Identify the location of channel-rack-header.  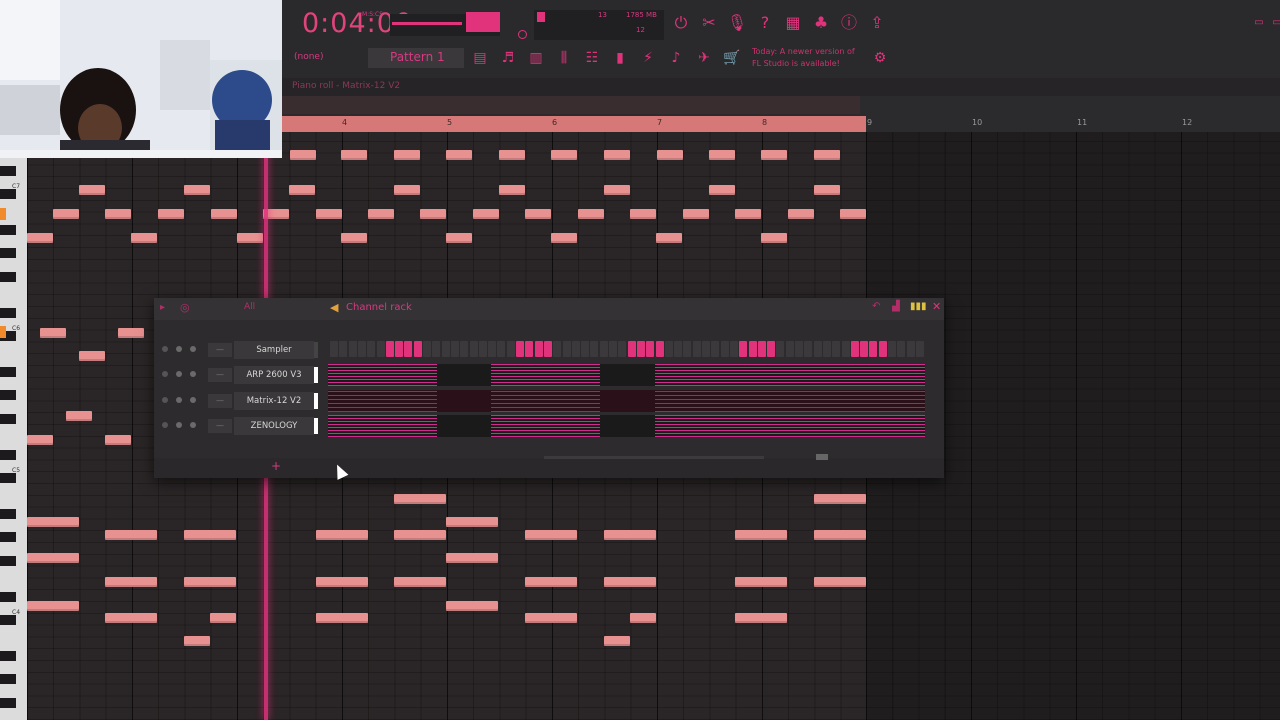
(549, 309).